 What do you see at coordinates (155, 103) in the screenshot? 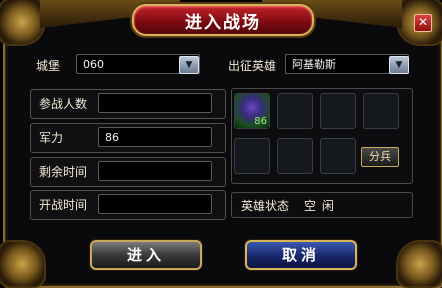
I see `participants-field` at bounding box center [155, 103].